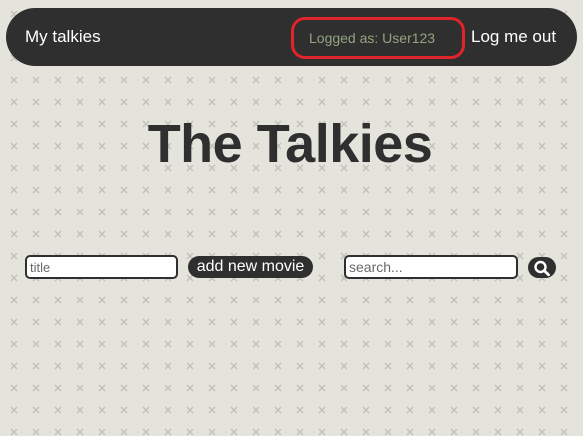 This screenshot has height=436, width=583. Describe the element at coordinates (372, 38) in the screenshot. I see `logged-user-label: Logged as: User123` at that location.